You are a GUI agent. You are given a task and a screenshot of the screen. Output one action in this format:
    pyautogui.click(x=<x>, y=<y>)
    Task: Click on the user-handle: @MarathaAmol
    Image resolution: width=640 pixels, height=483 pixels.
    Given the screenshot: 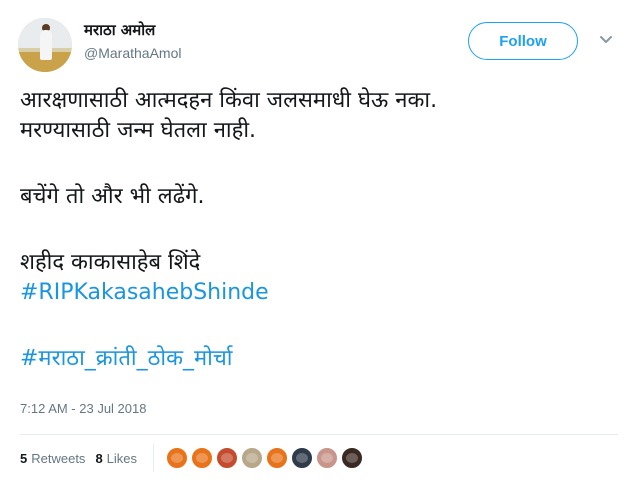 What is the action you would take?
    pyautogui.click(x=132, y=53)
    